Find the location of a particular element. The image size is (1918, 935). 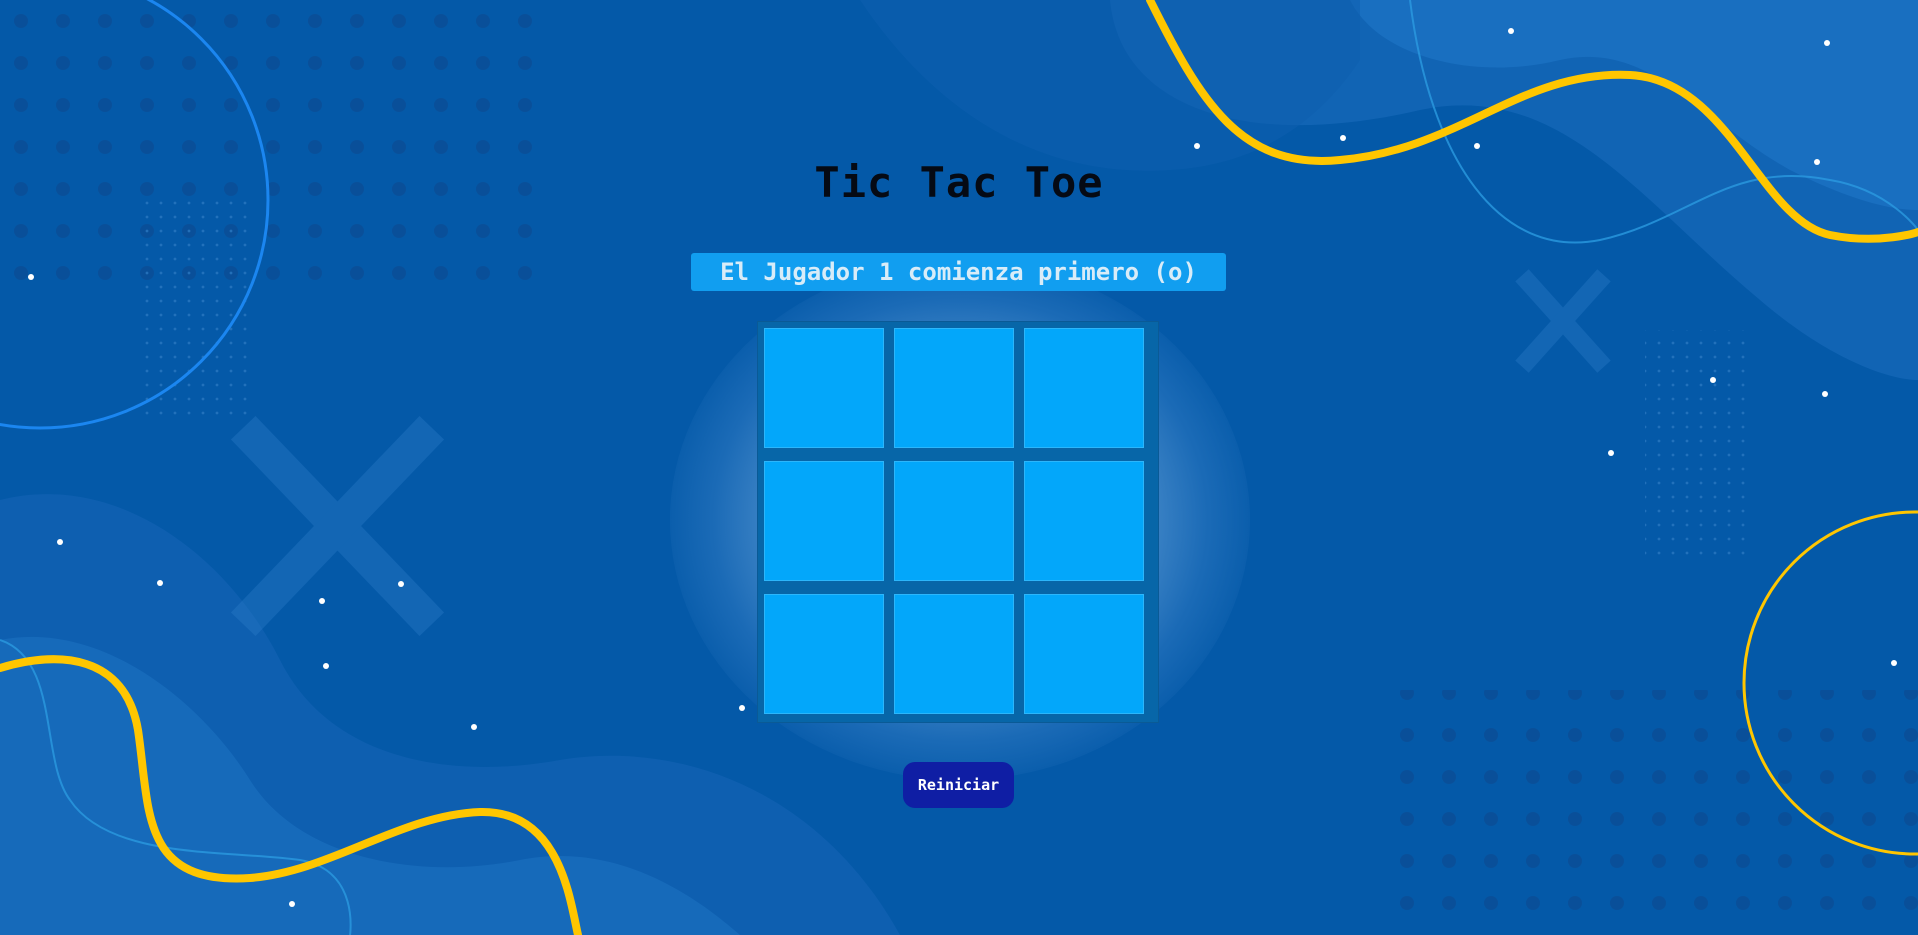

game-title: Tic Tac Toe is located at coordinates (959, 182).